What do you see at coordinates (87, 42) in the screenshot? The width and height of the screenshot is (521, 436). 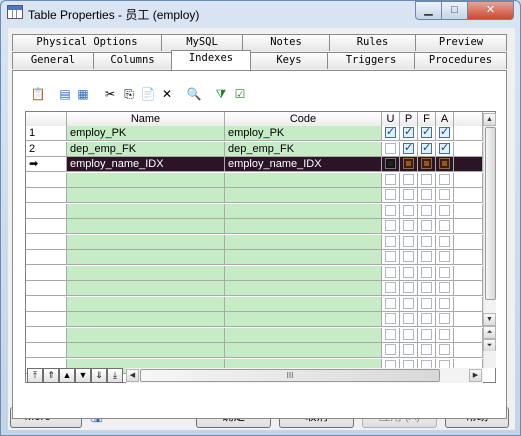 I see `tab-physical-options: Physical Options` at bounding box center [87, 42].